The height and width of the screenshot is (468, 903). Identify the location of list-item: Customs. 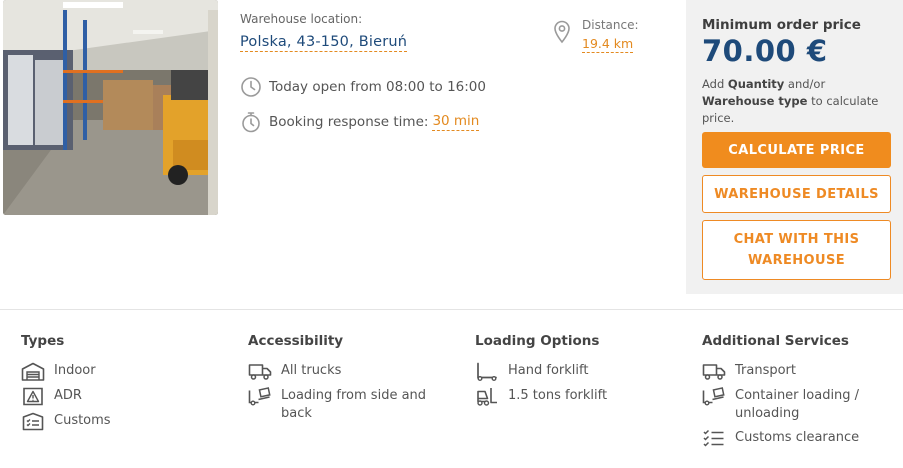
(128, 421).